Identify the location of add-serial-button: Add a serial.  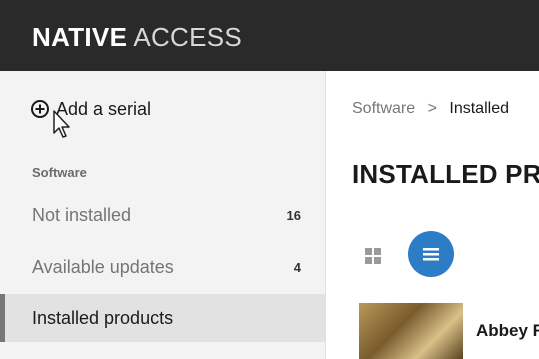
(90, 109).